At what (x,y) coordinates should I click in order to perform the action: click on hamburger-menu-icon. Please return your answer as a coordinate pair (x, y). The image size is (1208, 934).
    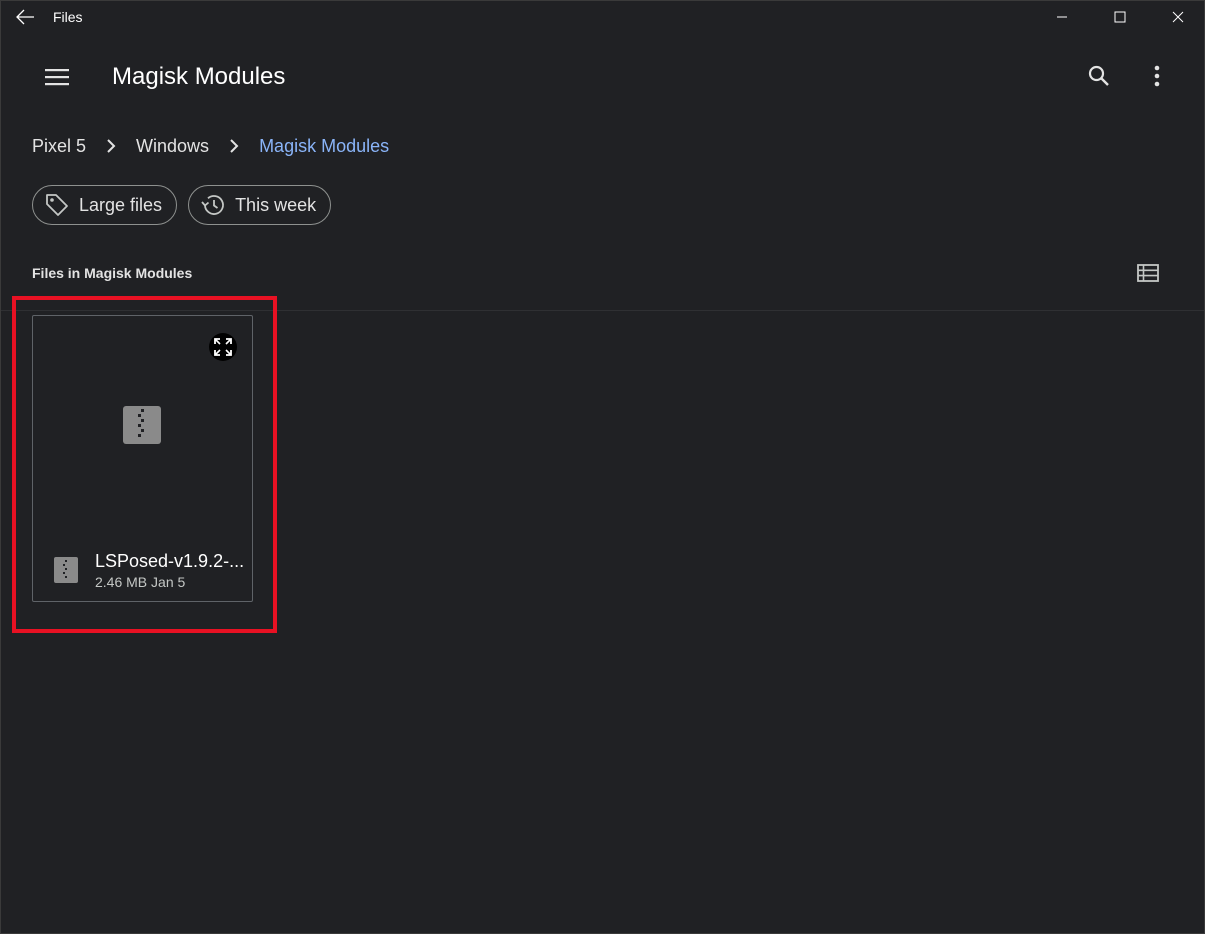
    Looking at the image, I should click on (57, 77).